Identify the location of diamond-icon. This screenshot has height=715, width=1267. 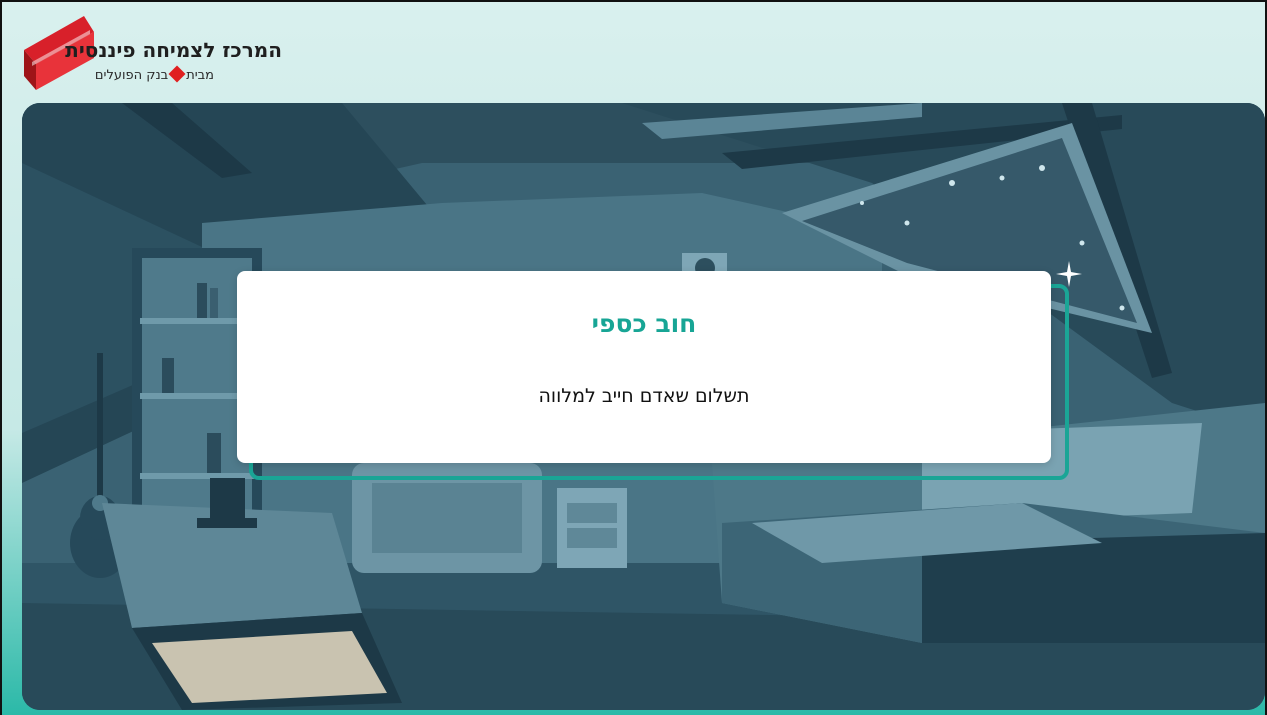
(177, 74).